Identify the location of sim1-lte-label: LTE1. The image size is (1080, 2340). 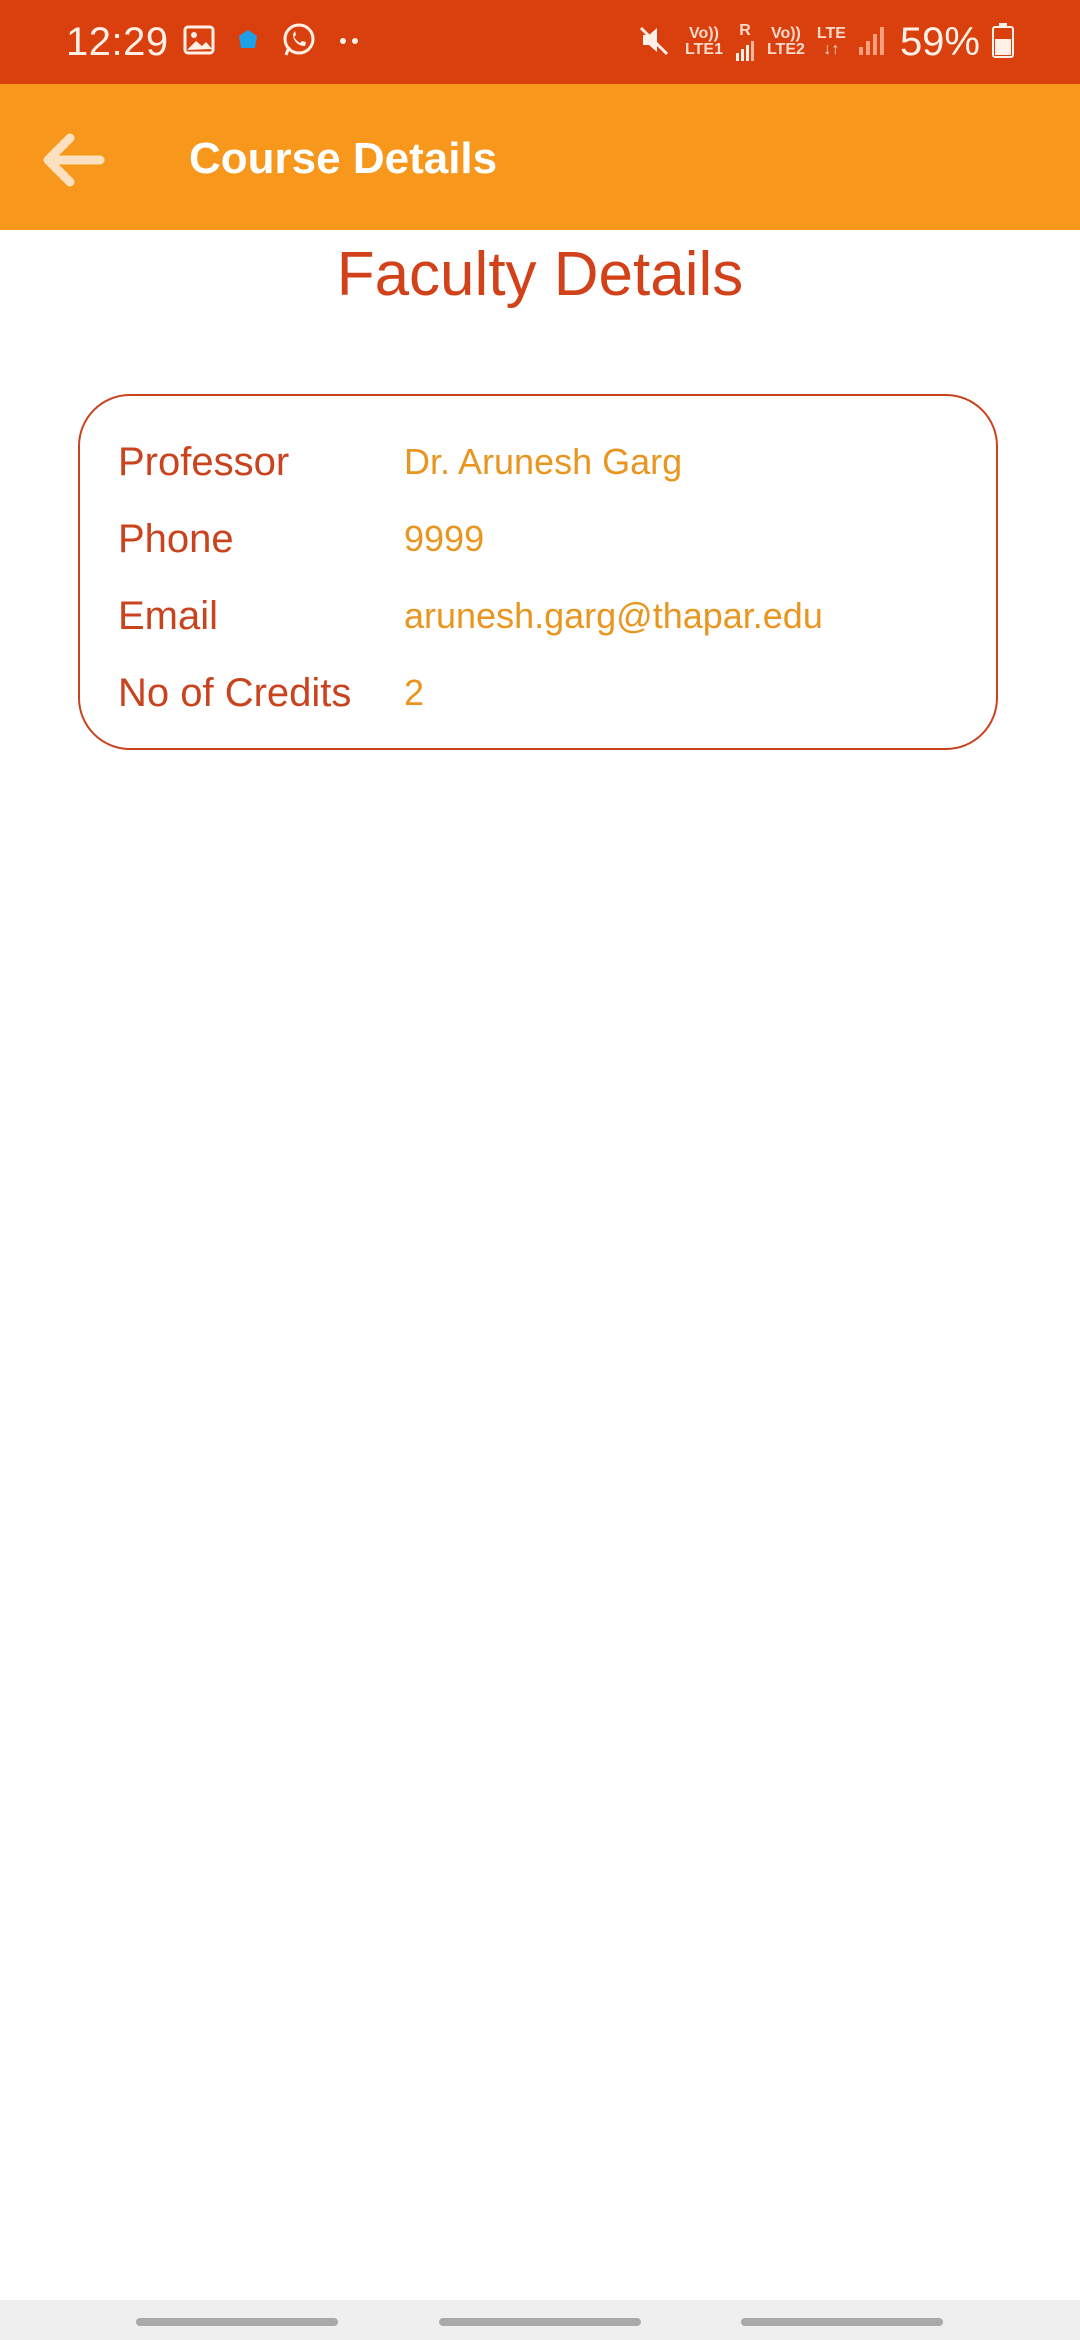
(704, 49).